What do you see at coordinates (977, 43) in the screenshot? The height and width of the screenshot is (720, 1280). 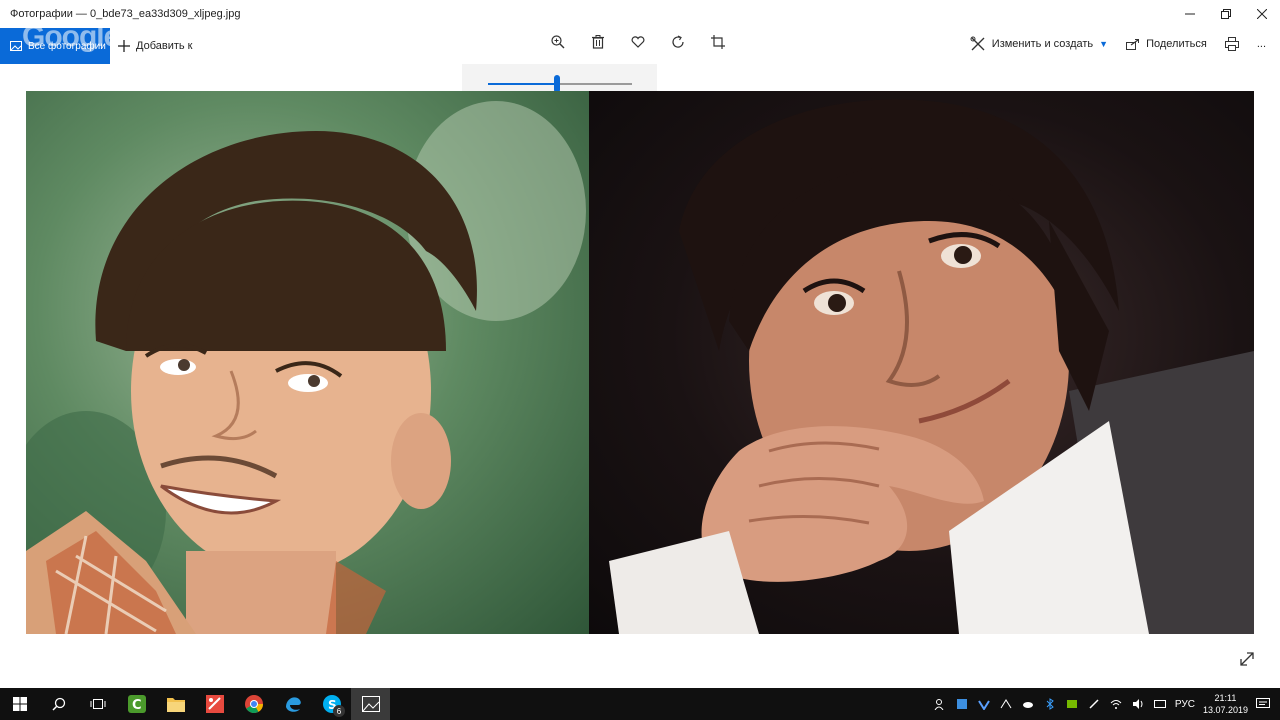 I see `edit-create-icon` at bounding box center [977, 43].